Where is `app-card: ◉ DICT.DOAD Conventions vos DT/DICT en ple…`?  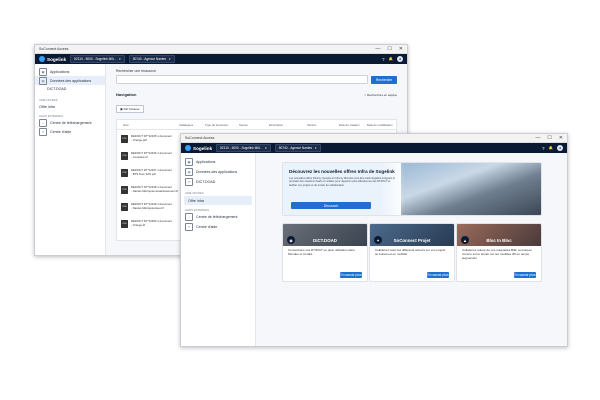 app-card: ◉ DICT.DOAD Conventions vos DT/DICT en ple… is located at coordinates (325, 252).